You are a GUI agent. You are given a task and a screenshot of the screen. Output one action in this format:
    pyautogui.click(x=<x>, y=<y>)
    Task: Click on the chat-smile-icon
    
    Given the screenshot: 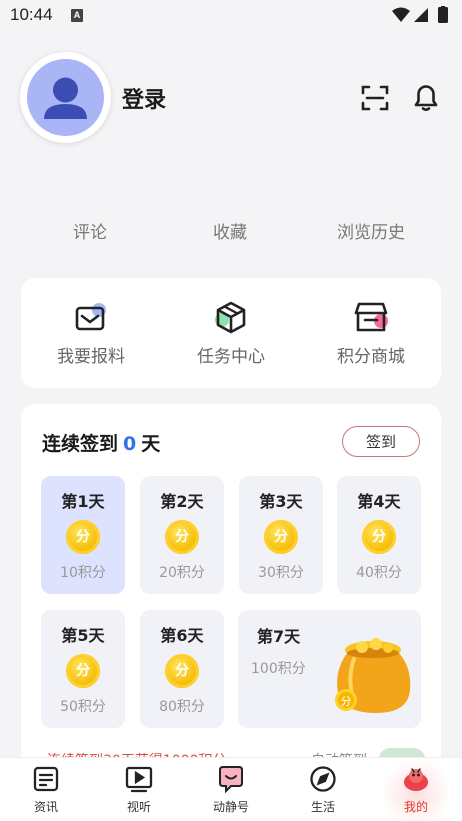 What is the action you would take?
    pyautogui.click(x=231, y=779)
    